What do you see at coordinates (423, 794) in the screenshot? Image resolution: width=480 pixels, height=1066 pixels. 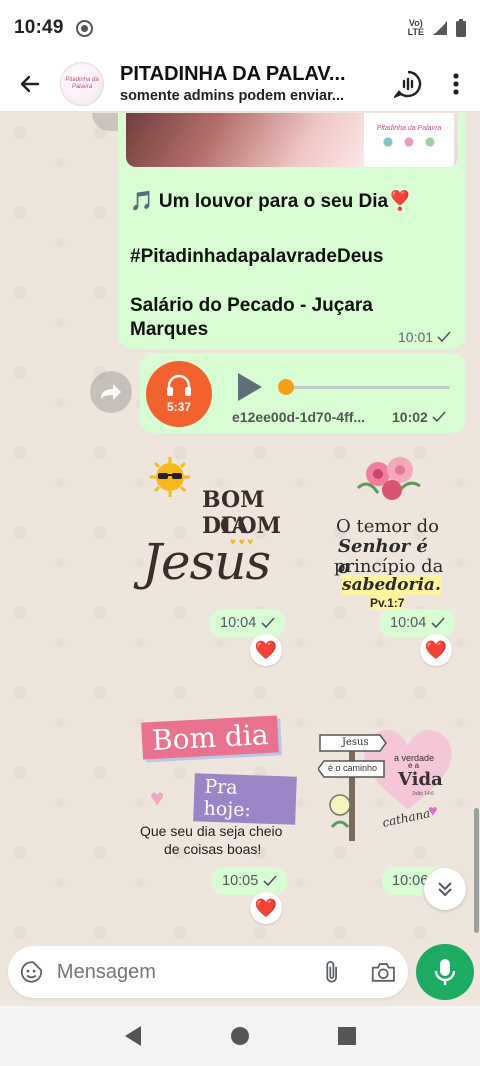 I see `sticker-text: João 14:6` at bounding box center [423, 794].